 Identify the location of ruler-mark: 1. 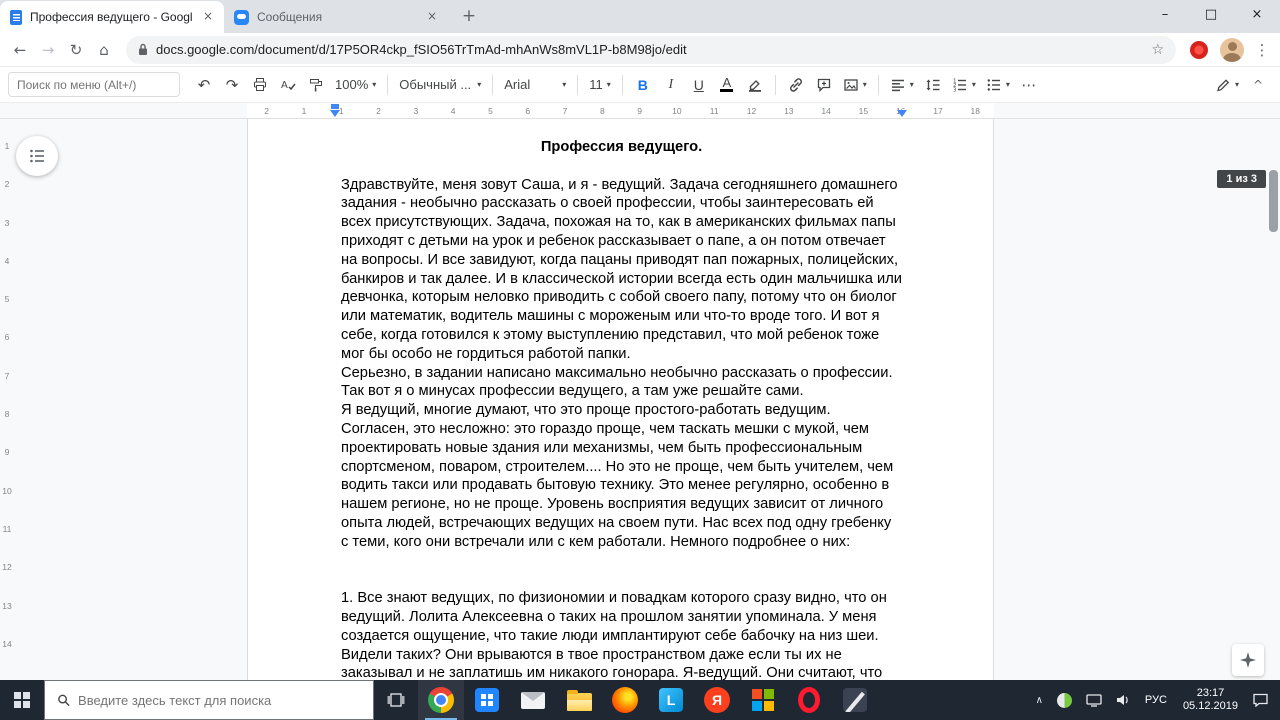
(341, 110).